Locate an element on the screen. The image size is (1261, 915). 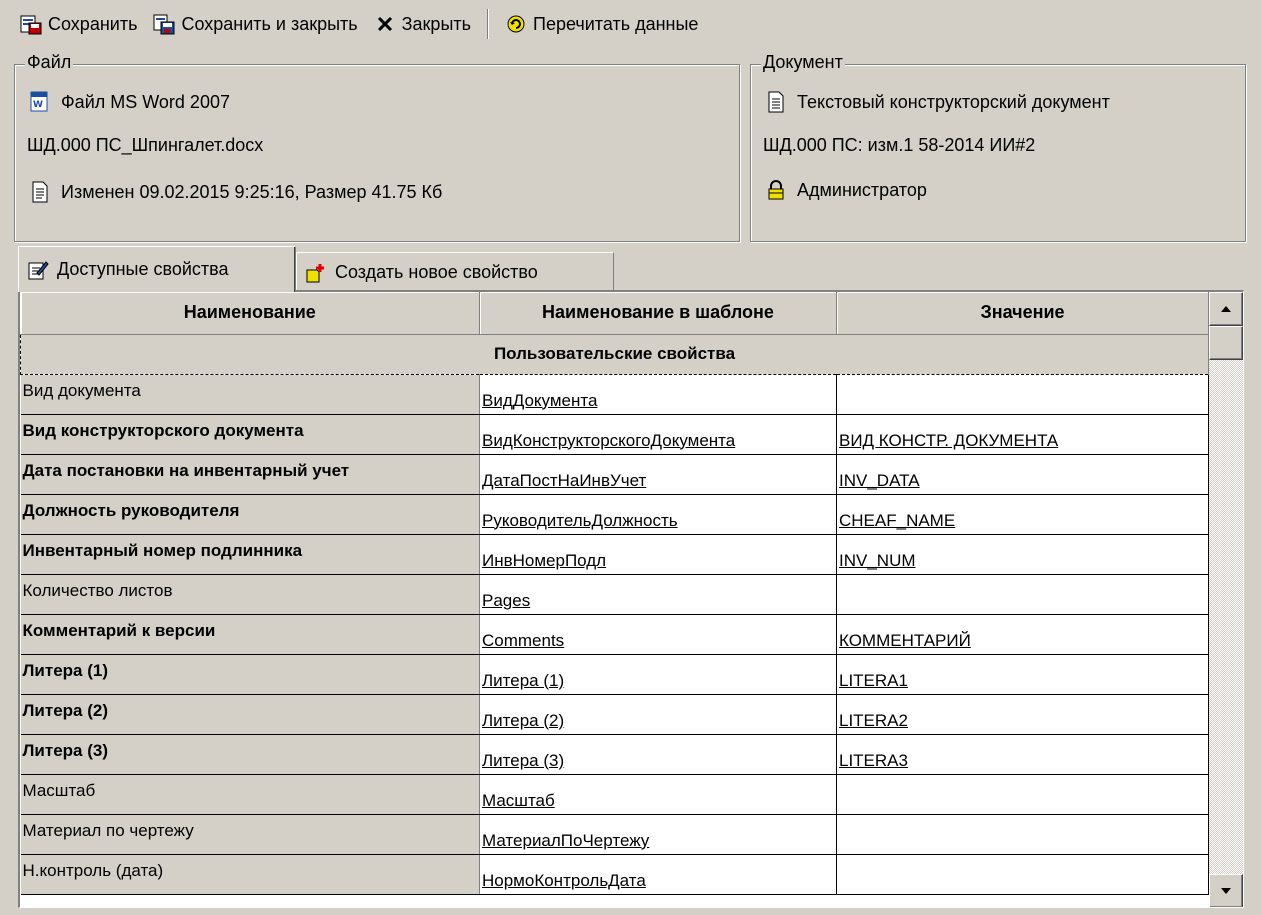
scroll-up-button is located at coordinates (1226, 309).